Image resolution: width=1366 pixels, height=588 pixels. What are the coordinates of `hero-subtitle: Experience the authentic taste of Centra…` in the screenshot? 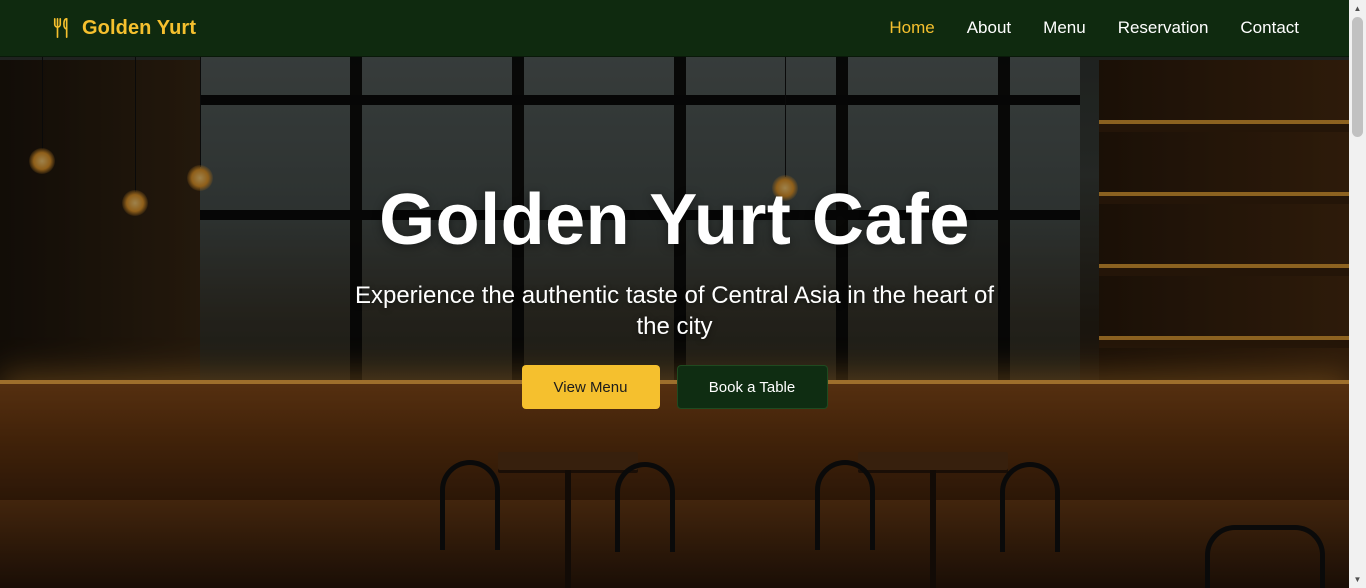 It's located at (674, 311).